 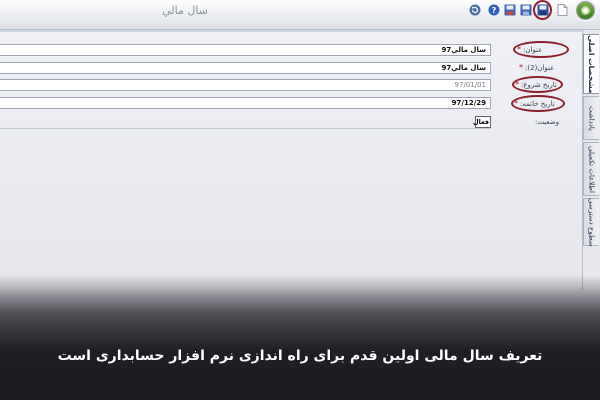 What do you see at coordinates (245, 103) in the screenshot?
I see `end-date-field: 97/12/29` at bounding box center [245, 103].